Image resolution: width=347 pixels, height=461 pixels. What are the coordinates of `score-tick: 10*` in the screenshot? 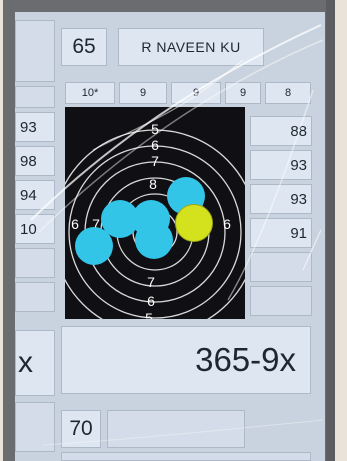 It's located at (90, 93).